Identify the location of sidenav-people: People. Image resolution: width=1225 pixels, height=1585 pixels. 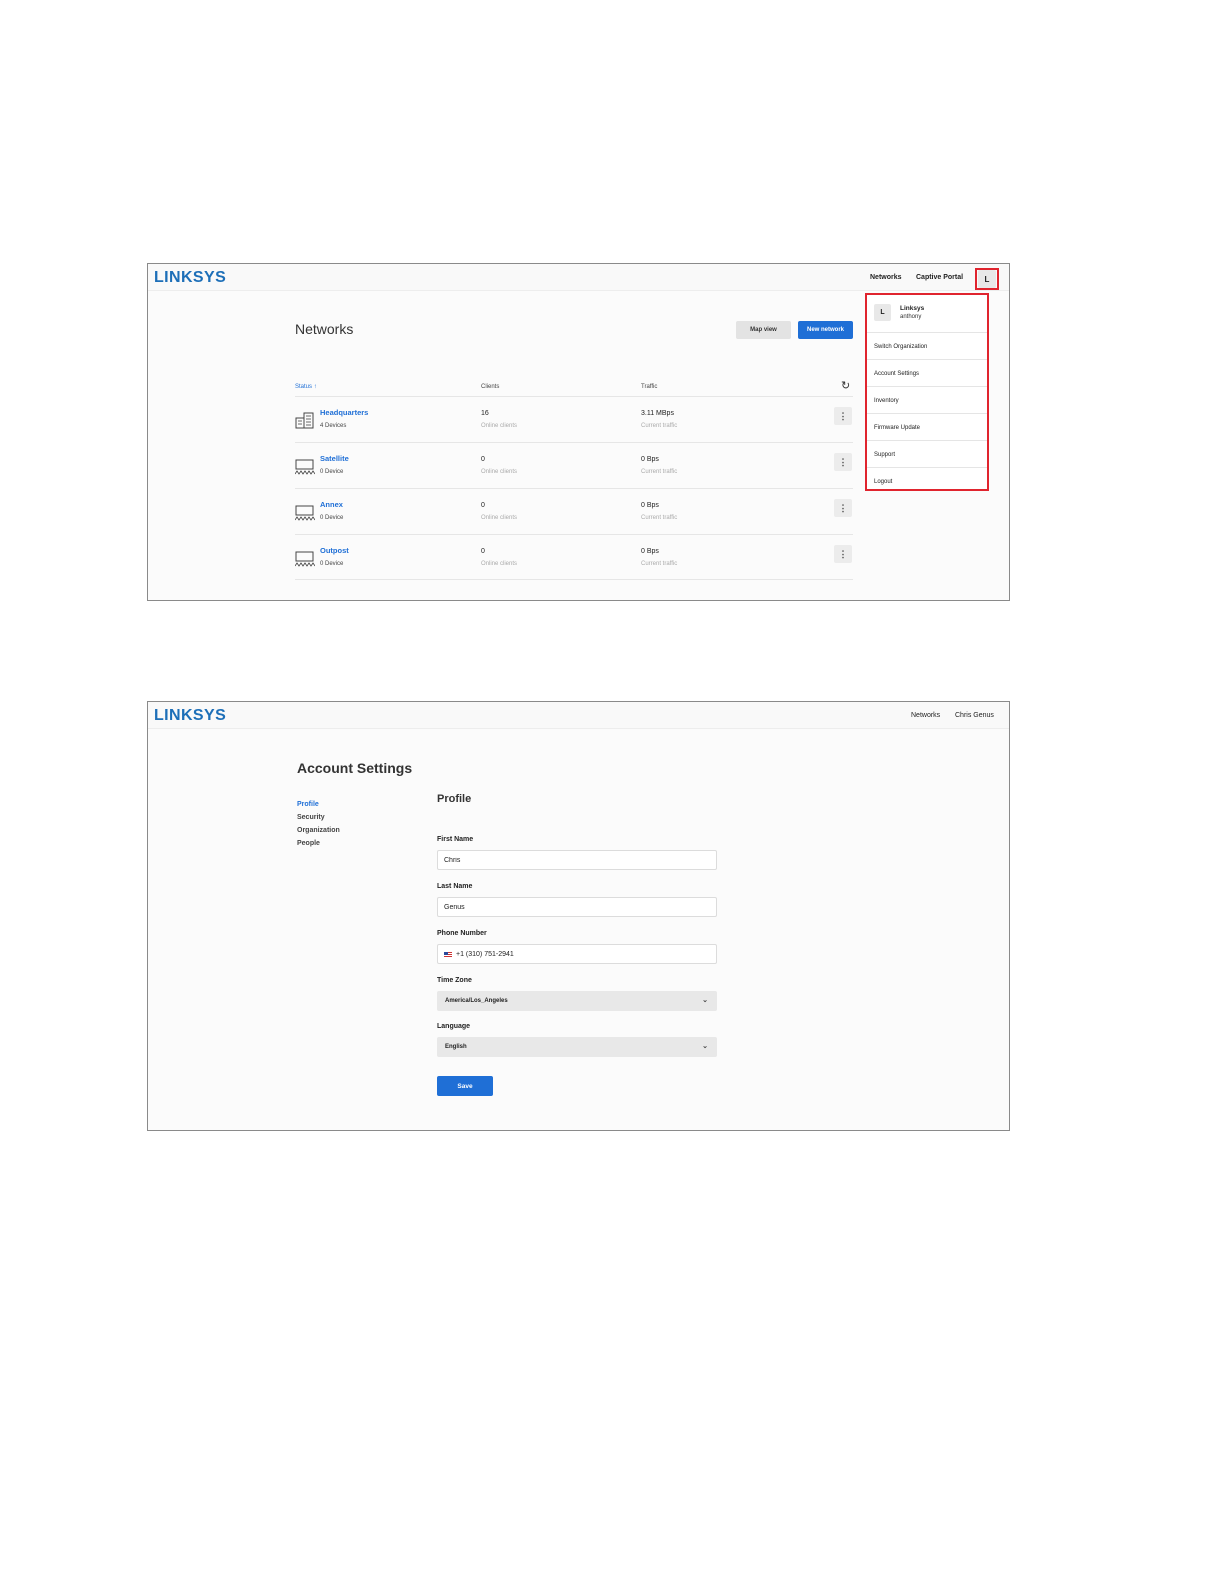
(308, 843).